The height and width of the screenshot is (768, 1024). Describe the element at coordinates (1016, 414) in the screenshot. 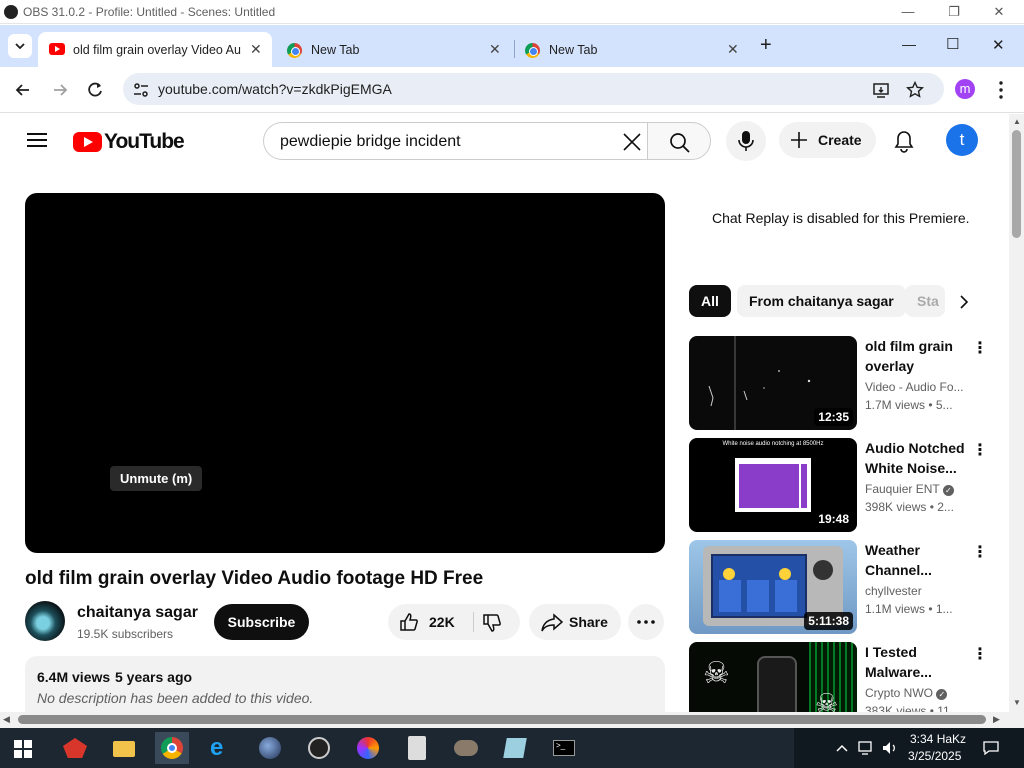

I see `vertical-scrollbar: ▲ ▼` at that location.